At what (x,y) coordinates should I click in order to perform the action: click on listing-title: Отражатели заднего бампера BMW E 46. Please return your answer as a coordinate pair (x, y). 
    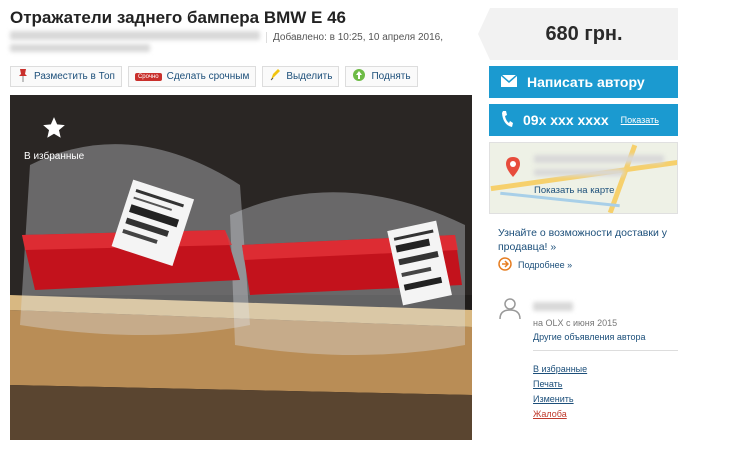
    Looking at the image, I should click on (178, 17).